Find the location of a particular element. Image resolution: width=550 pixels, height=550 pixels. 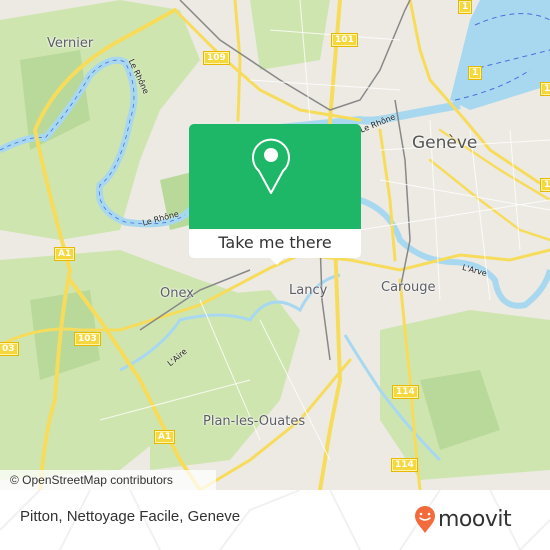

place-label-lancy: Lancy is located at coordinates (308, 290).